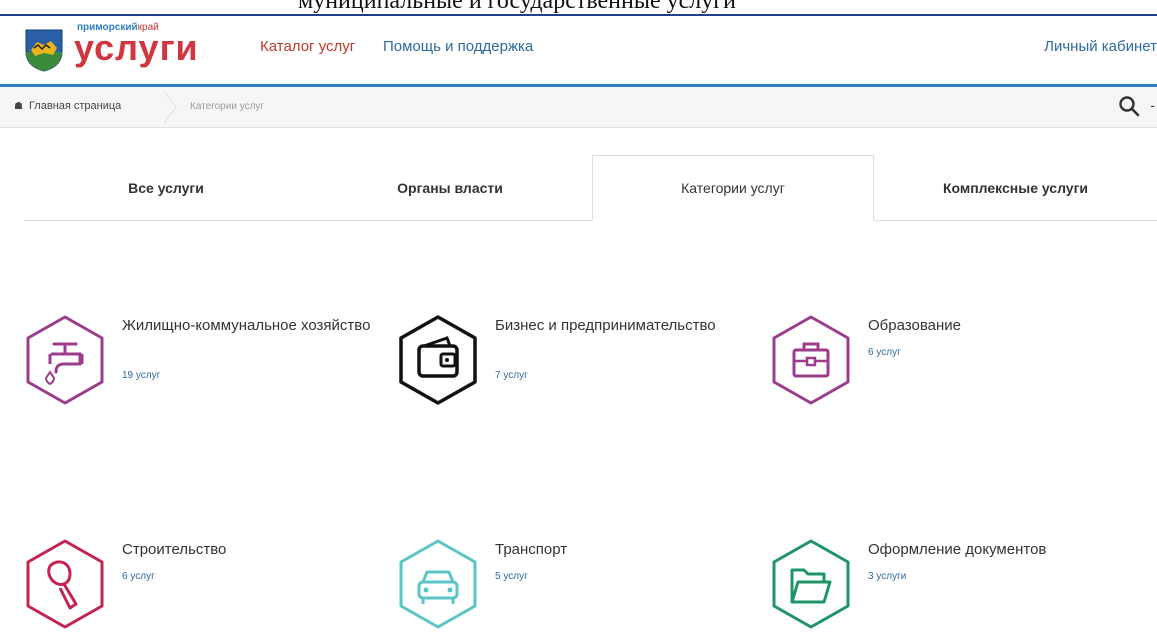  What do you see at coordinates (578, 8) in the screenshot?
I see `cropped-page-heading: муниципальные и государственные услуги` at bounding box center [578, 8].